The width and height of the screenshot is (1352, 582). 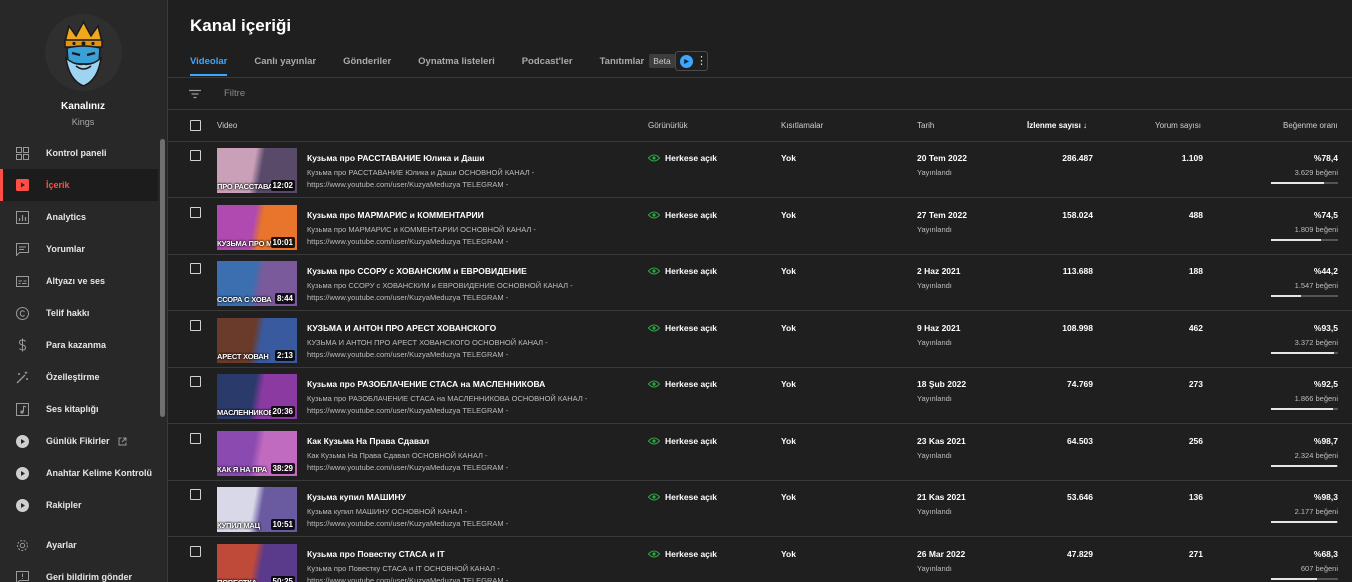 I want to click on tab-live: Canlı yayınlar, so click(x=285, y=62).